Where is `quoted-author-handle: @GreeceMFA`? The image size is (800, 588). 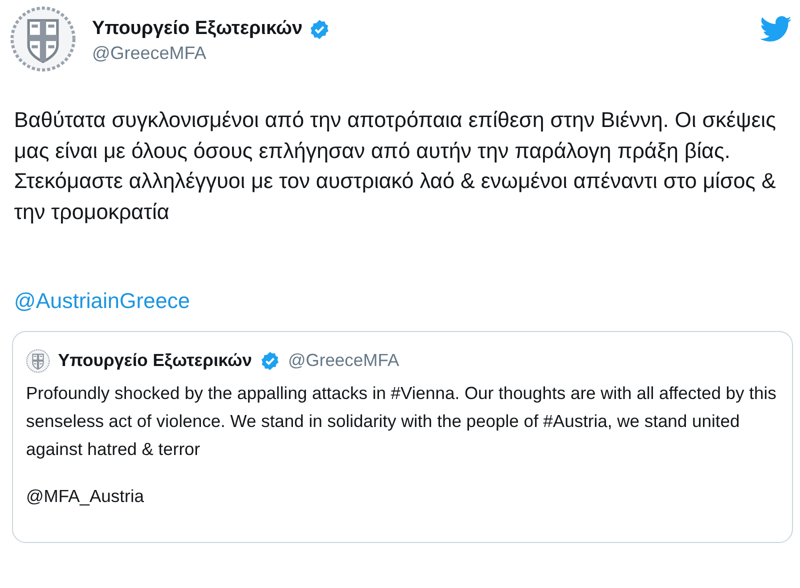 quoted-author-handle: @GreeceMFA is located at coordinates (344, 361).